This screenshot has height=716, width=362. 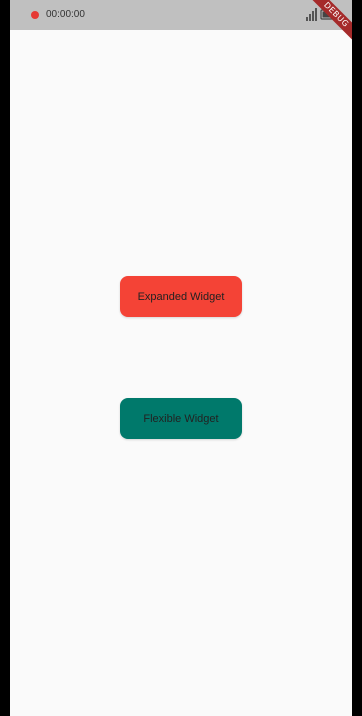 I want to click on recording-time: 00:00:00, so click(x=65, y=14).